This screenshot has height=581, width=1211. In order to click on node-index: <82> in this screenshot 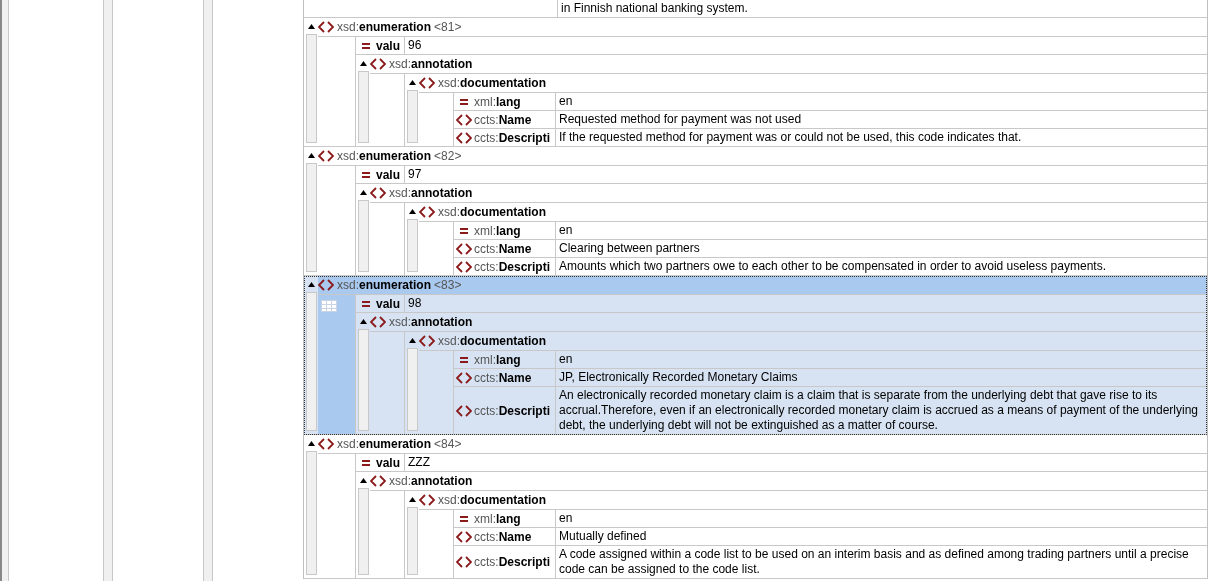, I will do `click(448, 156)`.